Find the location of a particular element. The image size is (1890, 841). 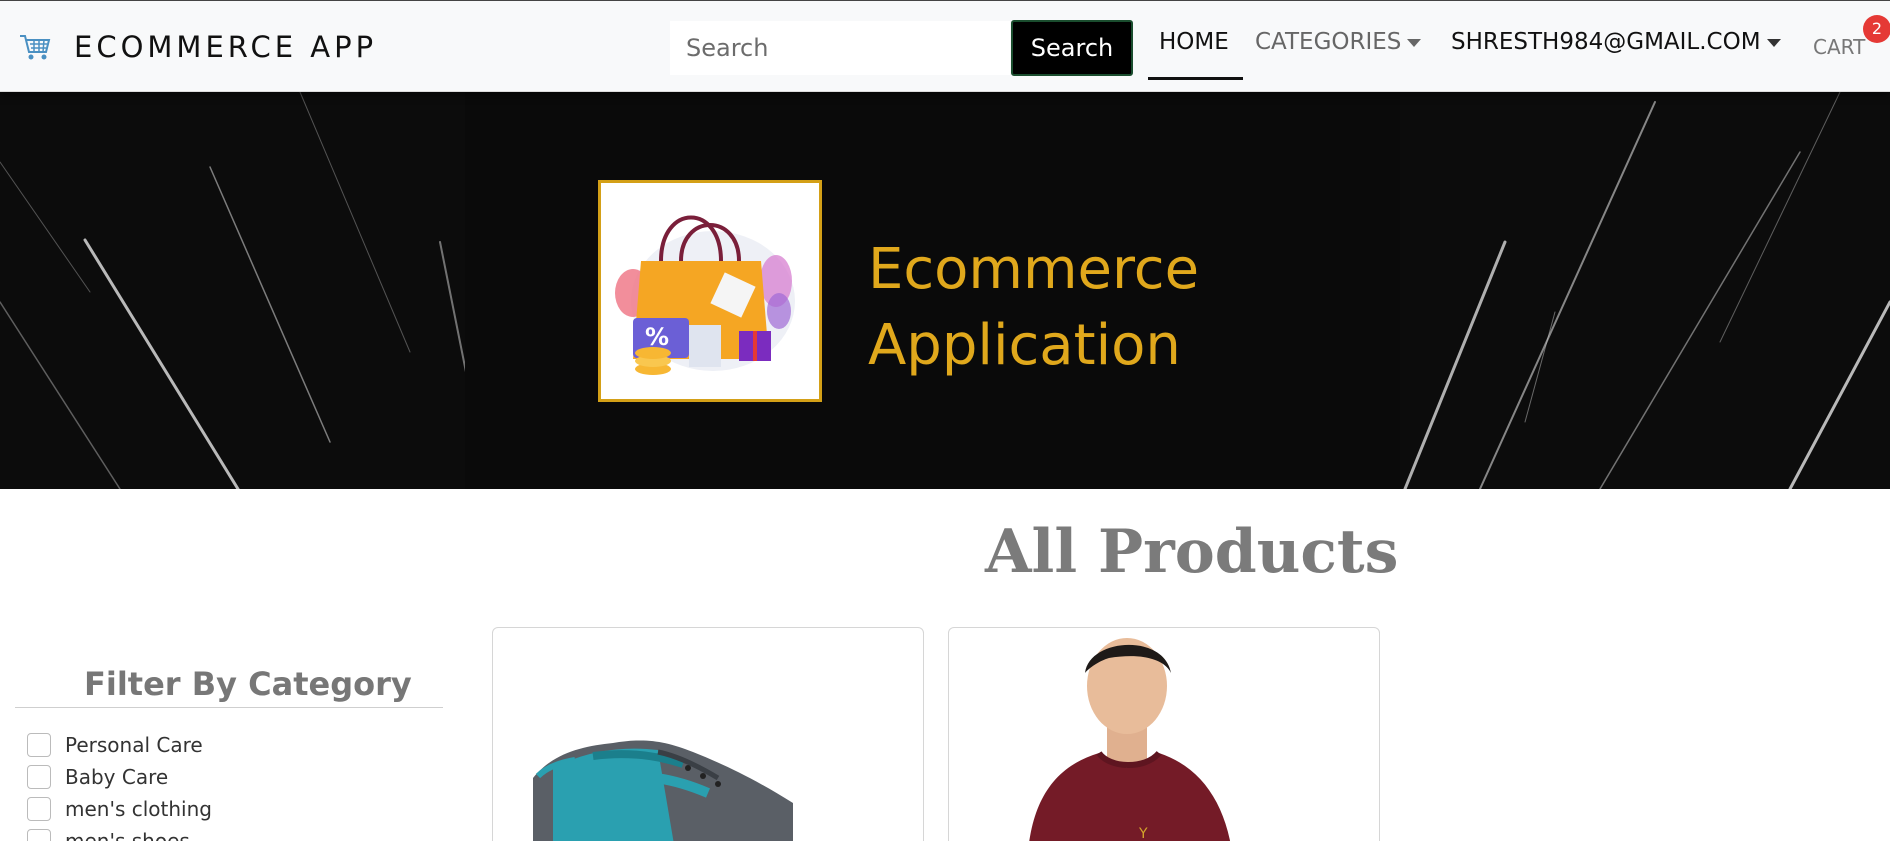

nav-cart-link: CART is located at coordinates (1839, 47).